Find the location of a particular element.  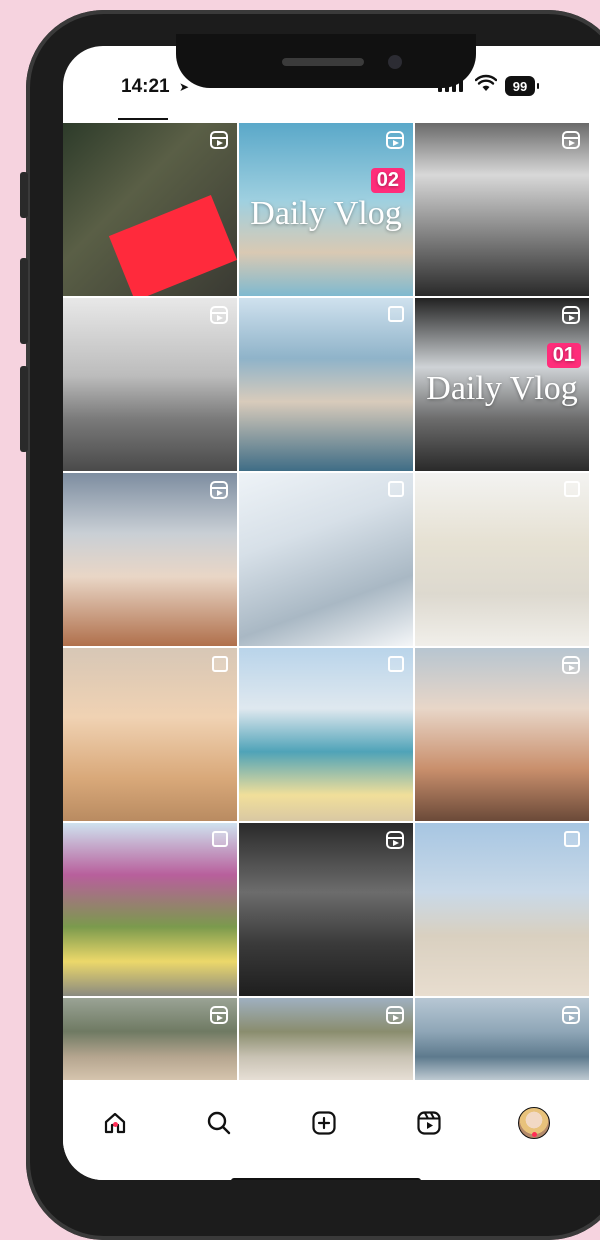

battery-indicator: 99 is located at coordinates (522, 86).